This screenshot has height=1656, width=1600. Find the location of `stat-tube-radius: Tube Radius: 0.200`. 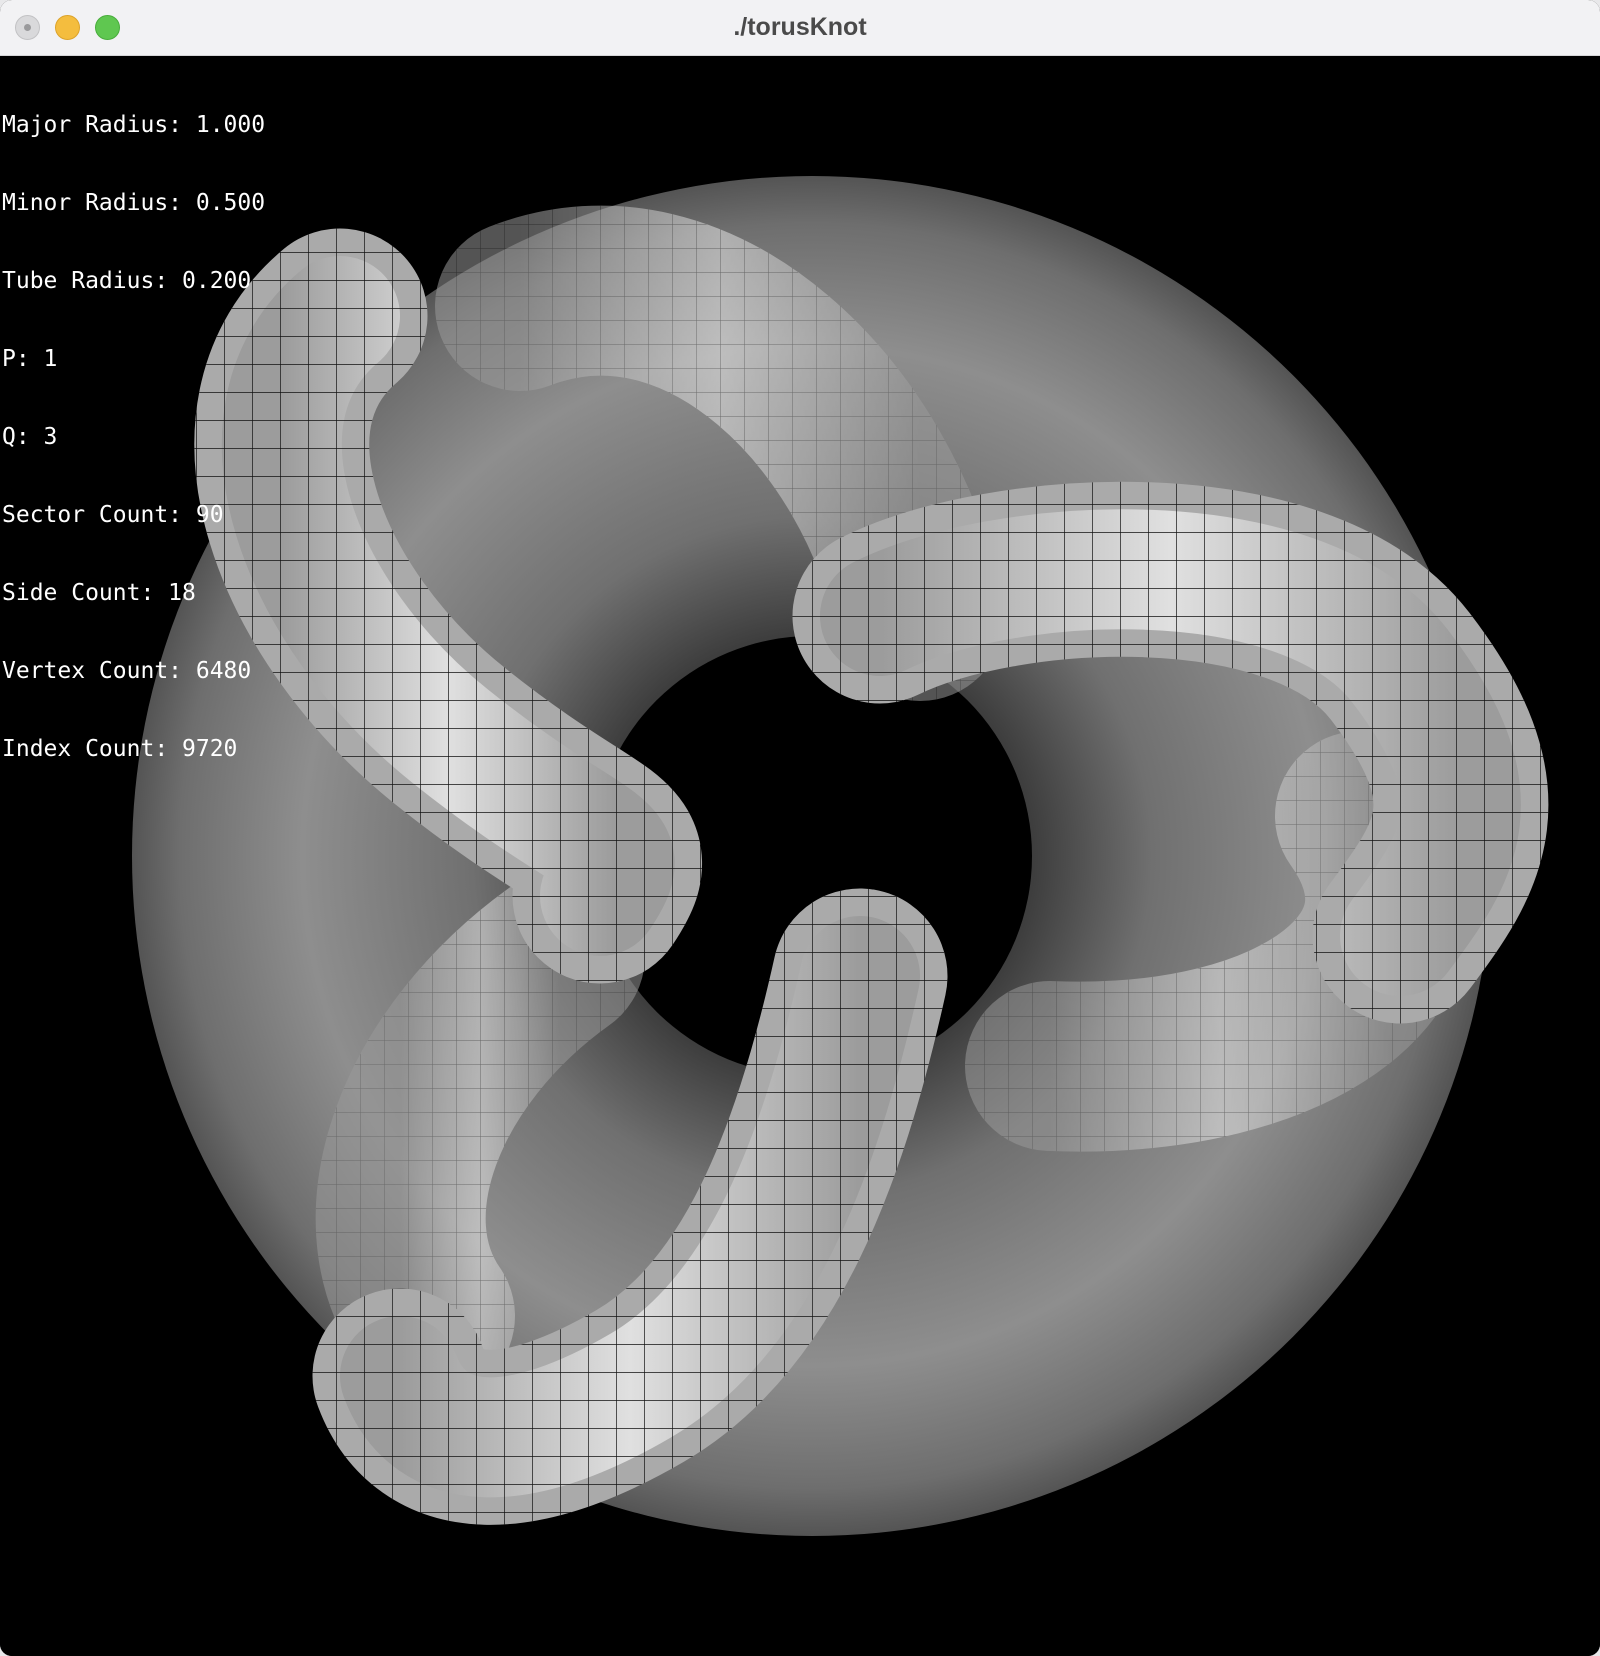

stat-tube-radius: Tube Radius: 0.200 is located at coordinates (127, 281).